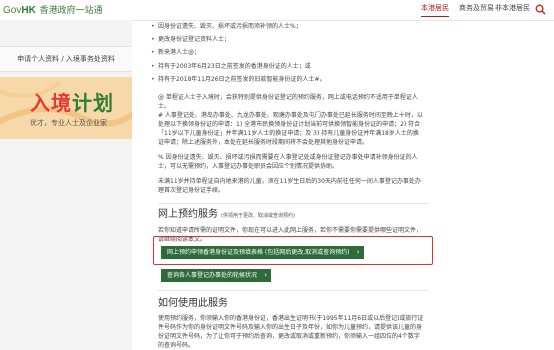  I want to click on logo-prefix: Gov, so click(12, 10).